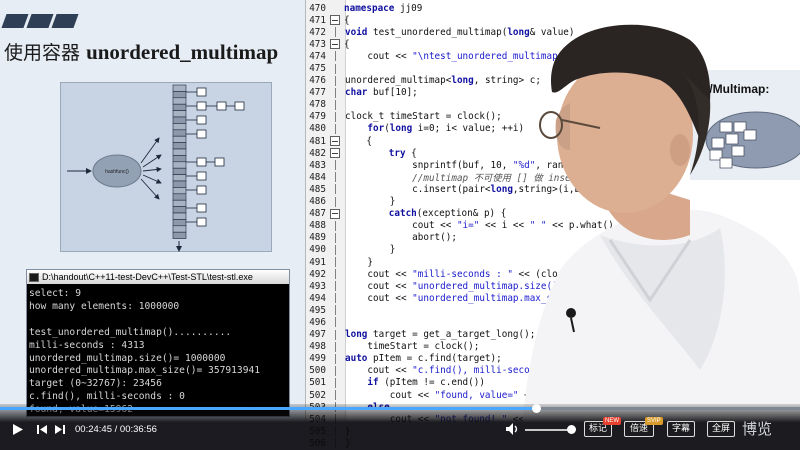 The image size is (800, 450). What do you see at coordinates (553, 310) in the screenshot?
I see `code-line: 495` at bounding box center [553, 310].